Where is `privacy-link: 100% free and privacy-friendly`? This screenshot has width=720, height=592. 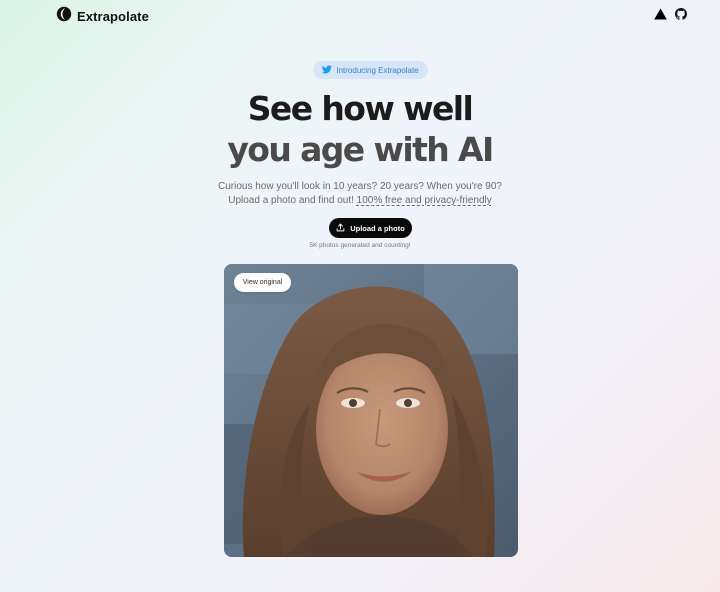 privacy-link: 100% free and privacy-friendly is located at coordinates (424, 200).